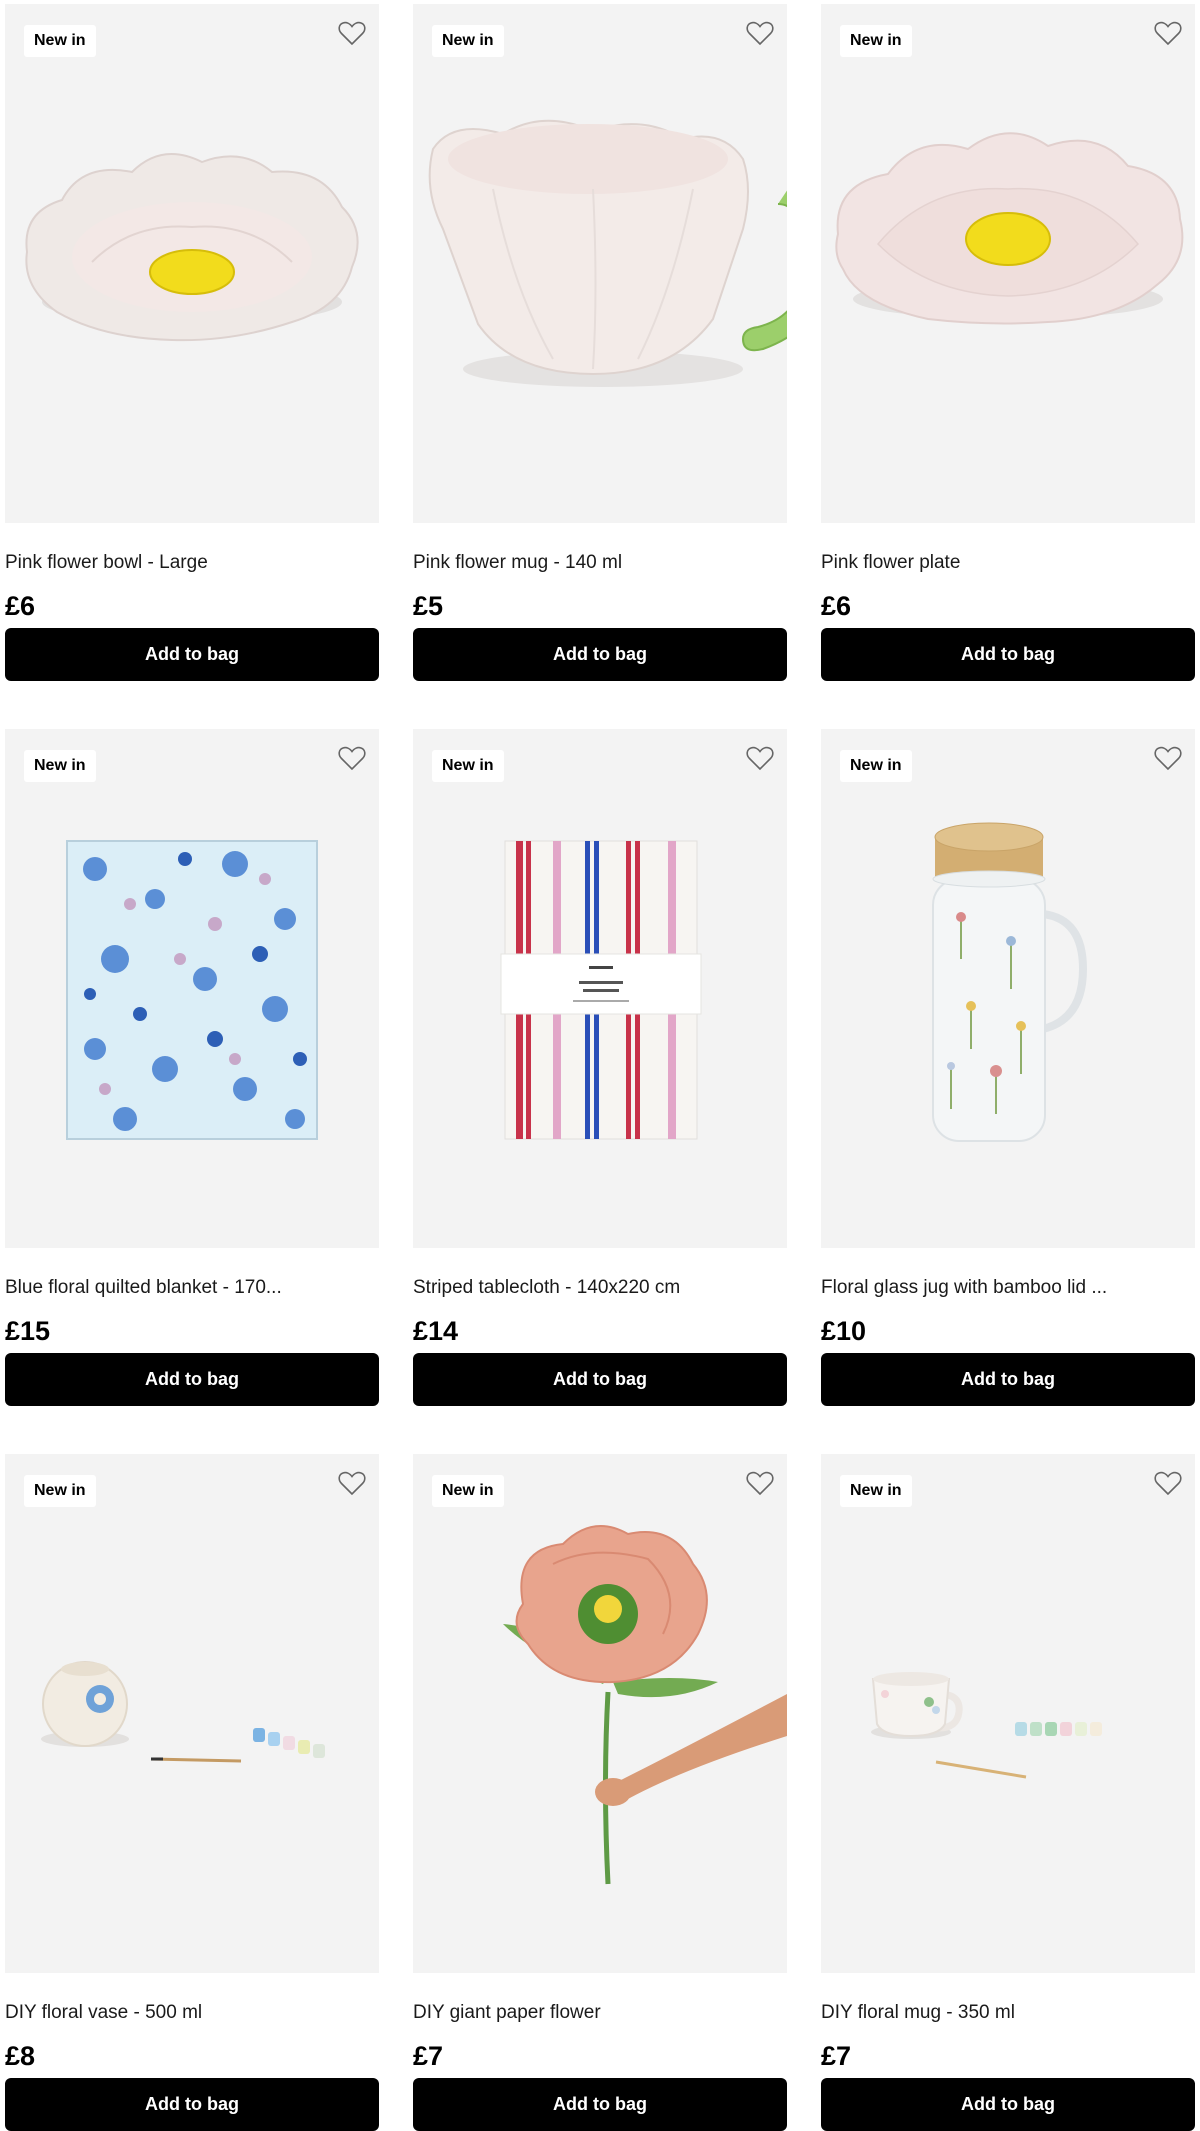  Describe the element at coordinates (1008, 563) in the screenshot. I see `product-name: Pink flower plate` at that location.